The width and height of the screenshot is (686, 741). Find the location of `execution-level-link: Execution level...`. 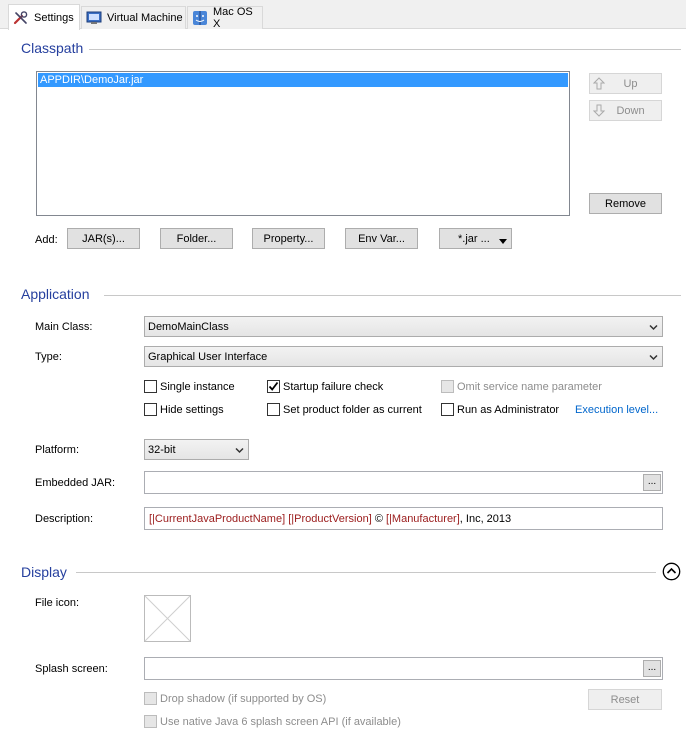

execution-level-link: Execution level... is located at coordinates (616, 410).